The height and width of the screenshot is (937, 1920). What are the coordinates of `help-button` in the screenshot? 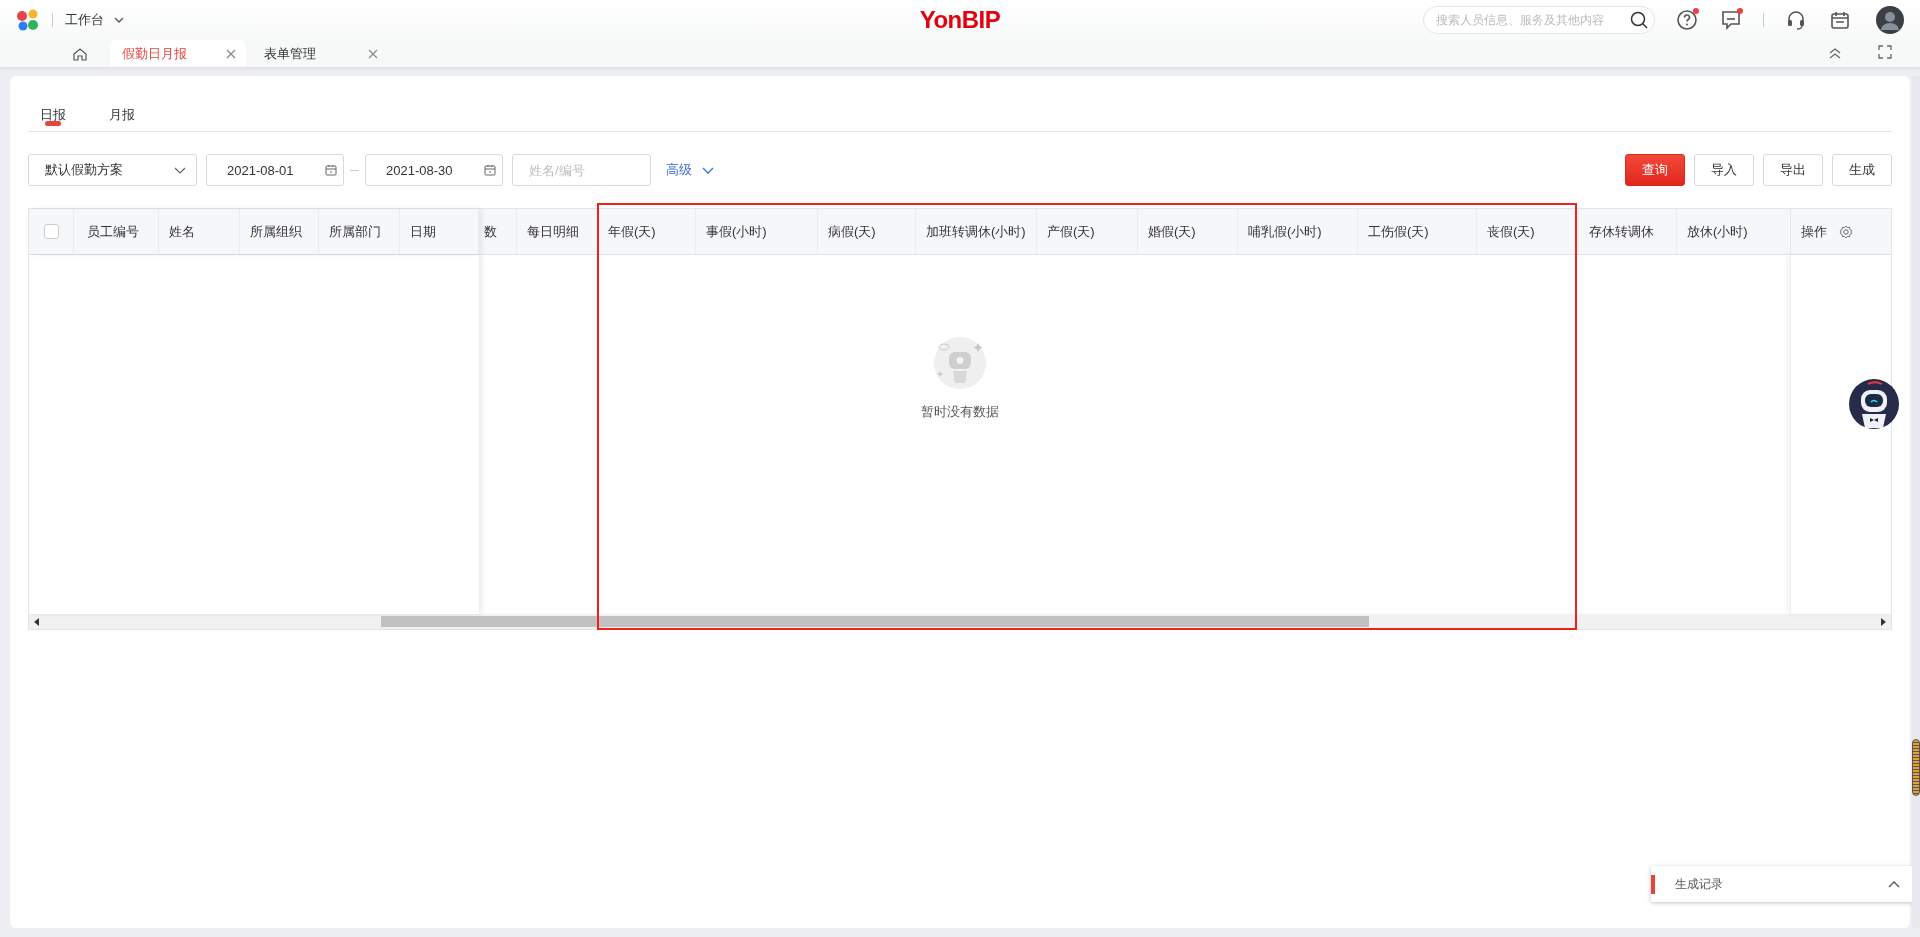 It's located at (1687, 20).